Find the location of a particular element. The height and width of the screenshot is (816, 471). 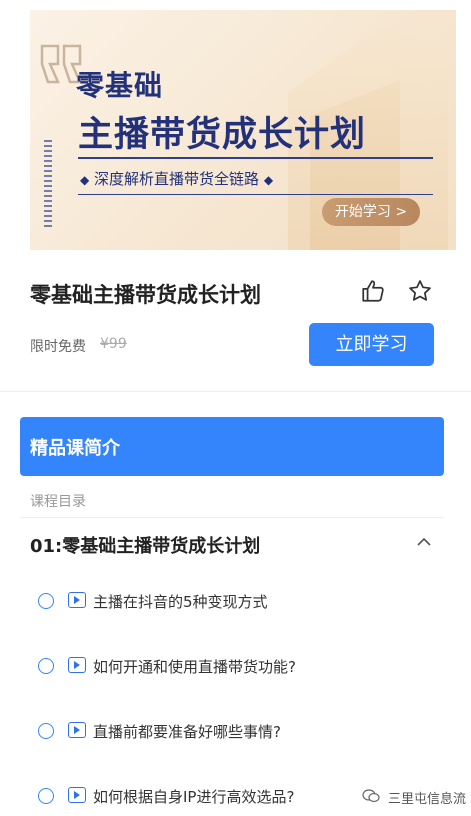

lesson-title: 如何开通和使用直播带货功能? is located at coordinates (194, 667).